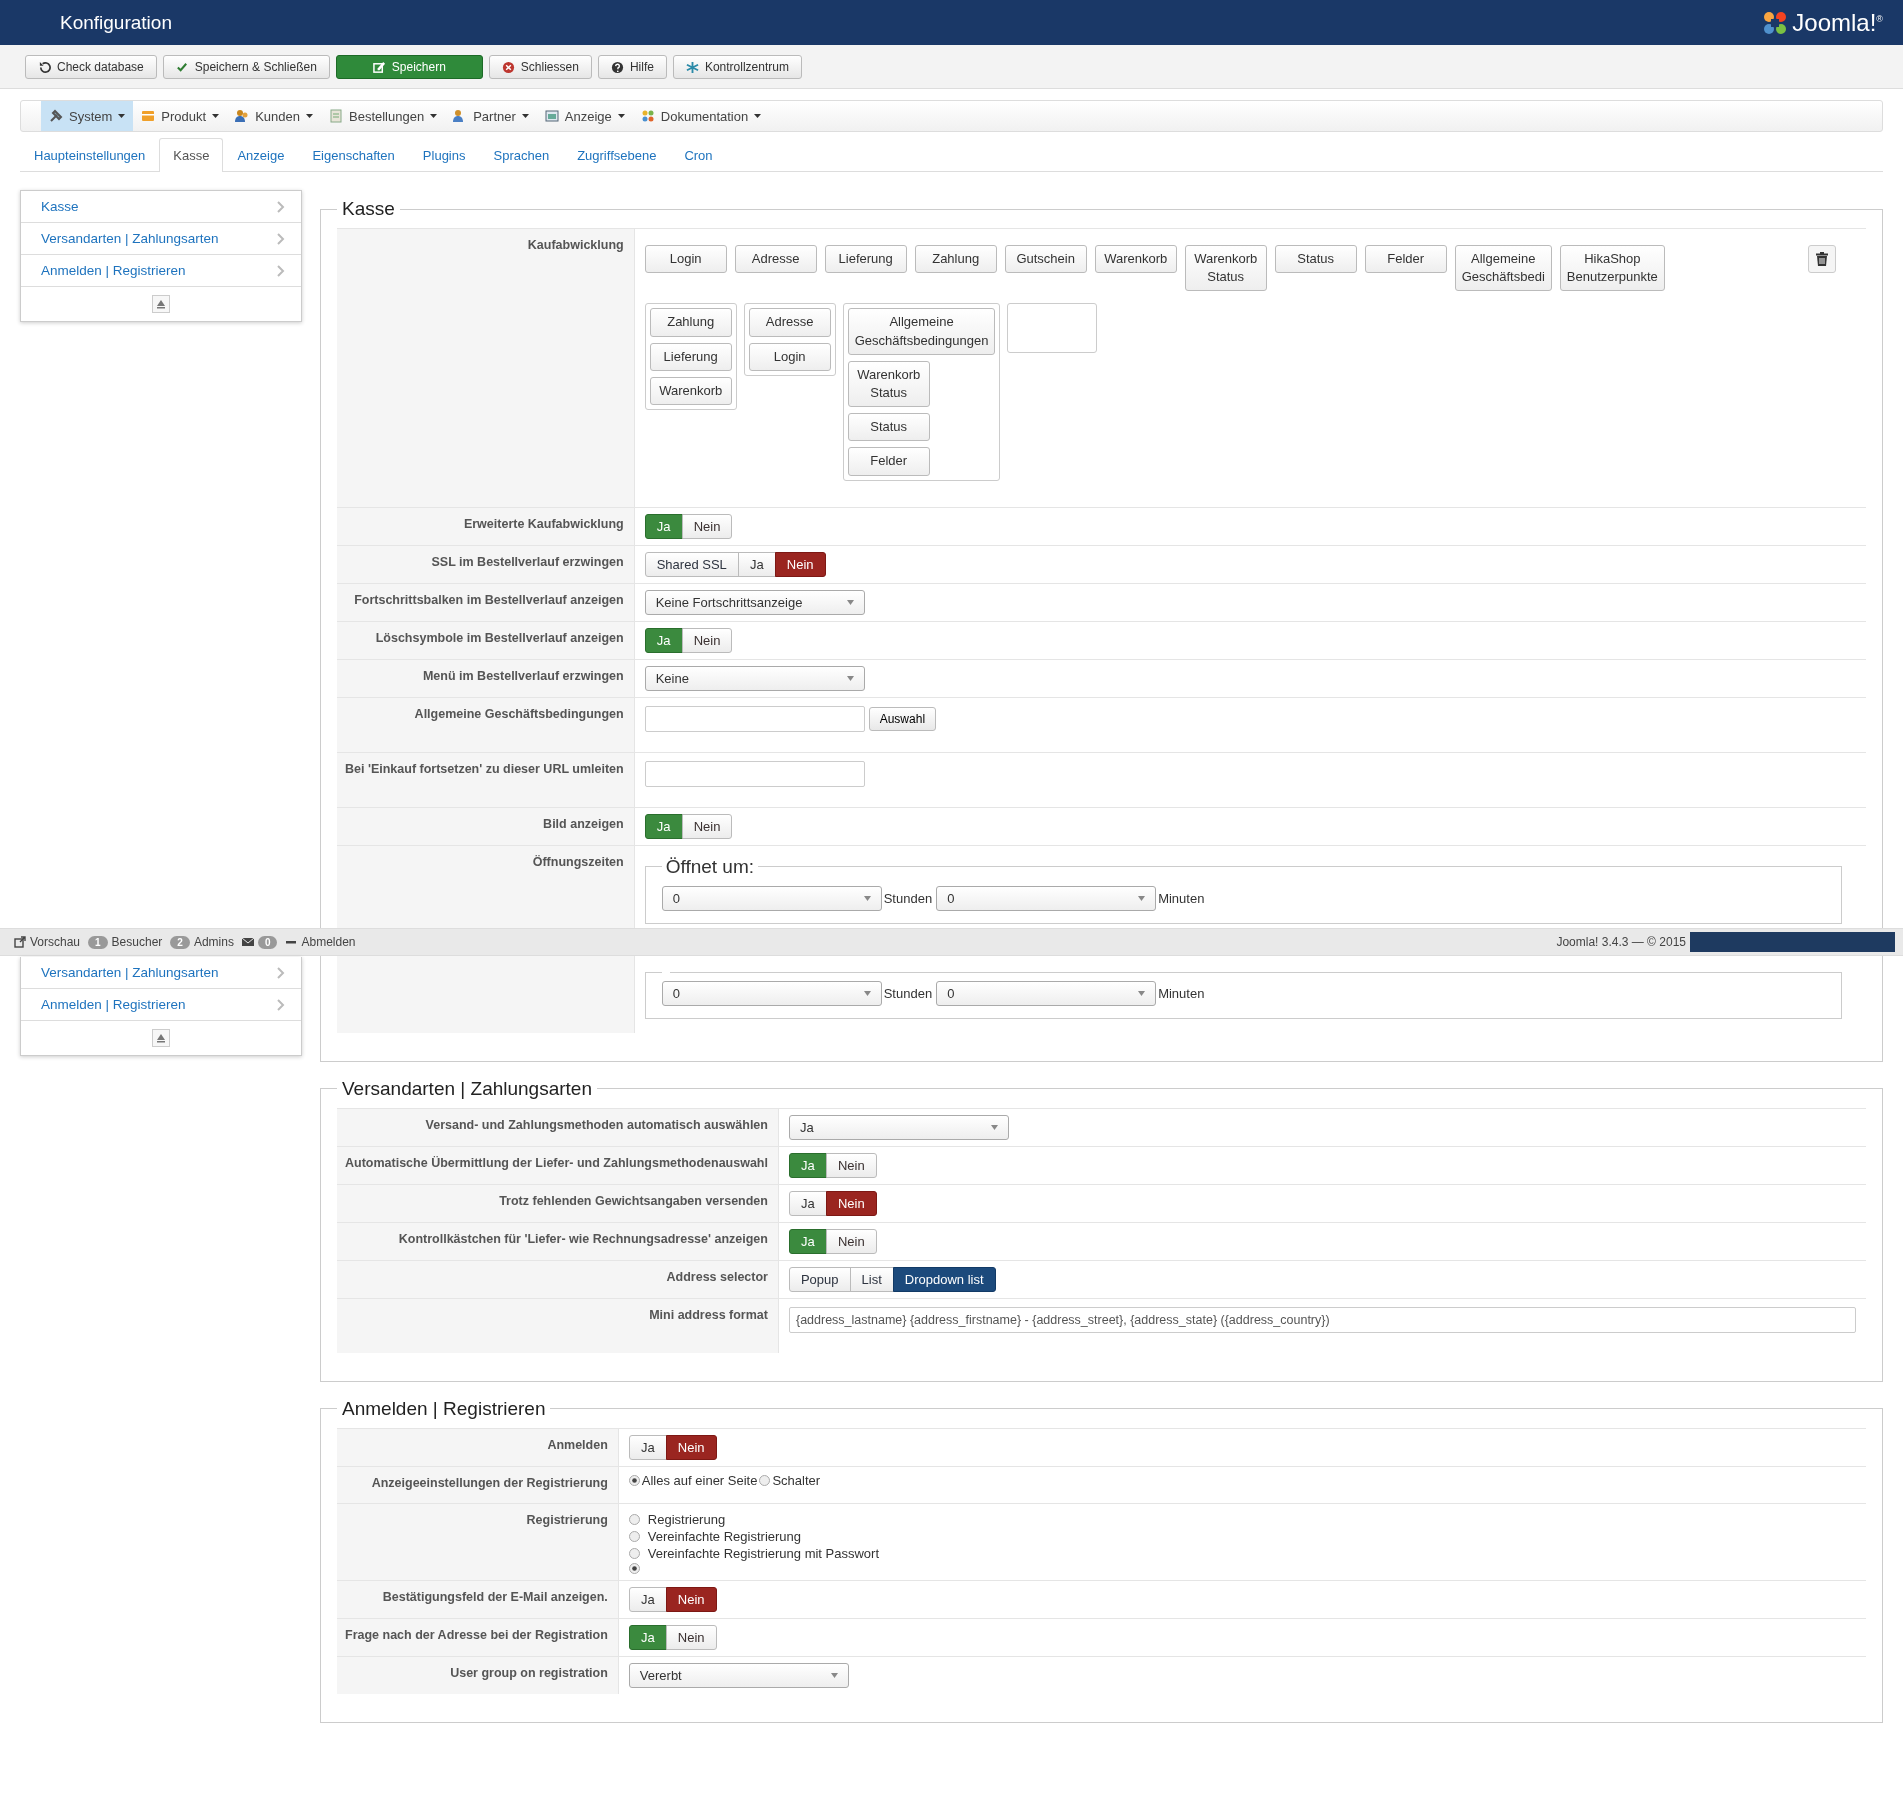  What do you see at coordinates (55, 942) in the screenshot?
I see `preview-link: Vorschau` at bounding box center [55, 942].